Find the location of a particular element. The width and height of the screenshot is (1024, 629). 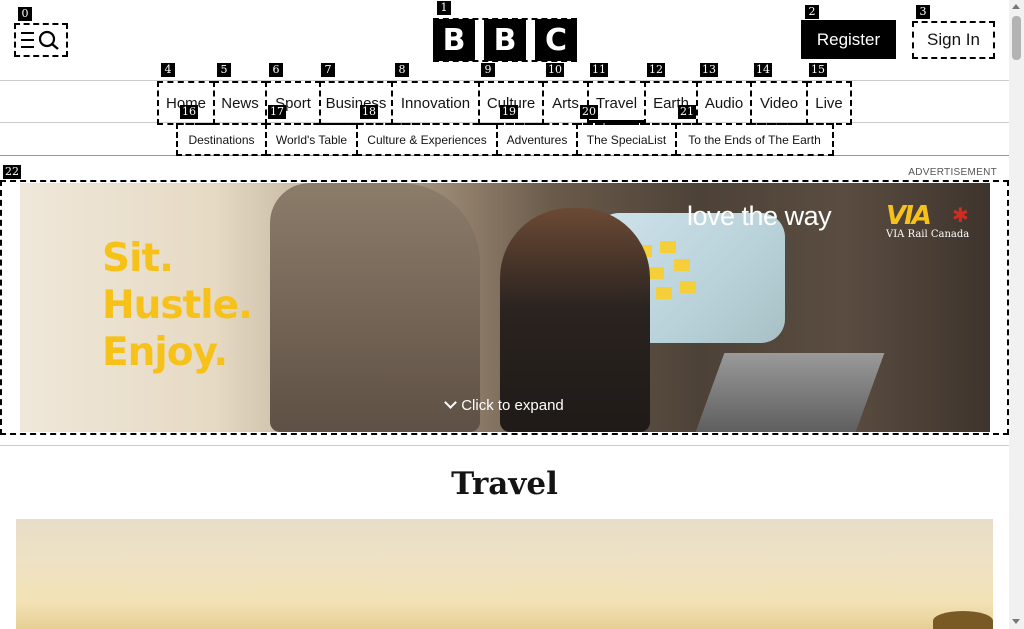

advertisement-label: ADVERTISEMENT is located at coordinates (952, 172).